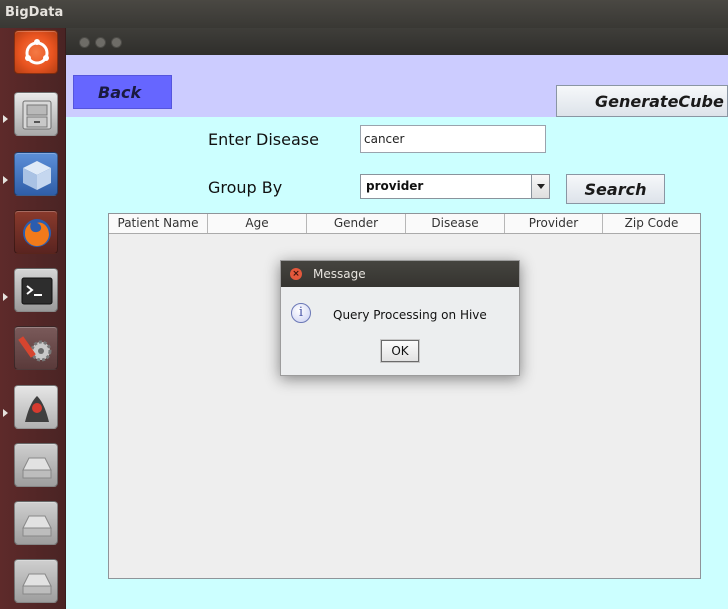  What do you see at coordinates (33, 318) in the screenshot?
I see `launcher` at bounding box center [33, 318].